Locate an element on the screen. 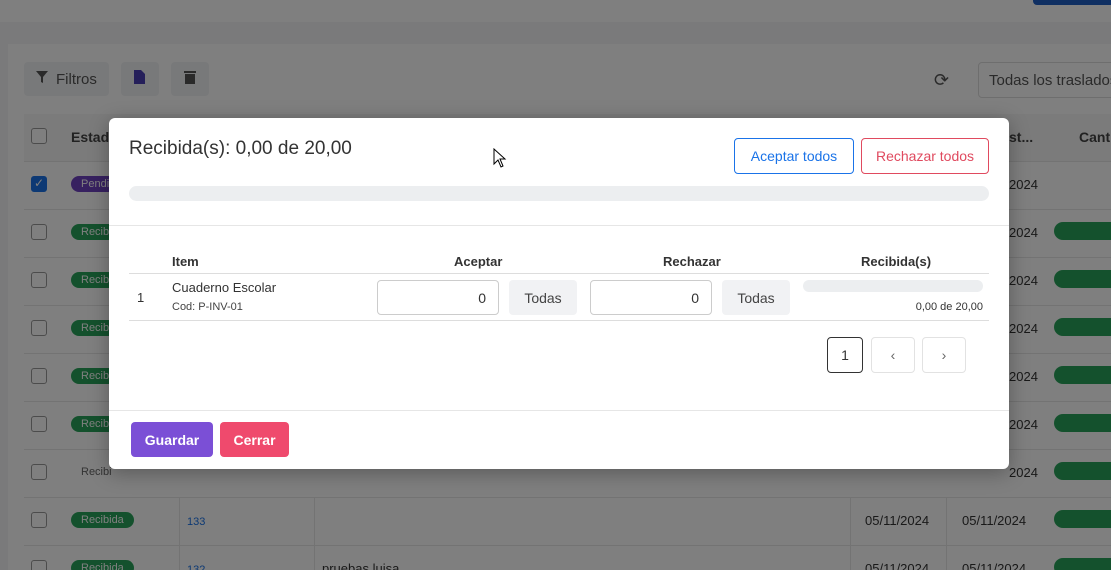  save-button: Guardar is located at coordinates (172, 439).